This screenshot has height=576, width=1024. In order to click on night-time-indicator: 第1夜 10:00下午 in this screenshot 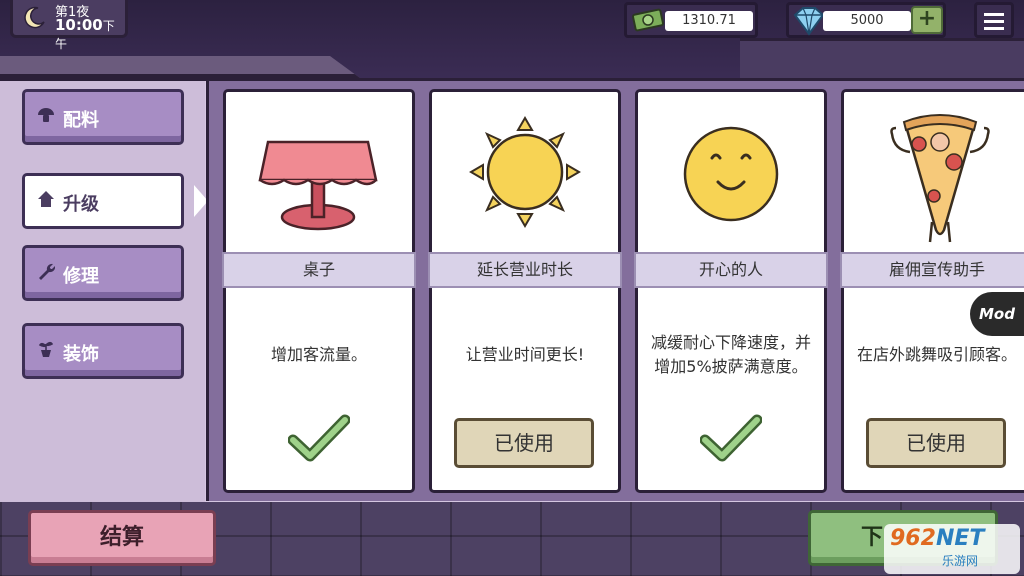, I will do `click(69, 25)`.